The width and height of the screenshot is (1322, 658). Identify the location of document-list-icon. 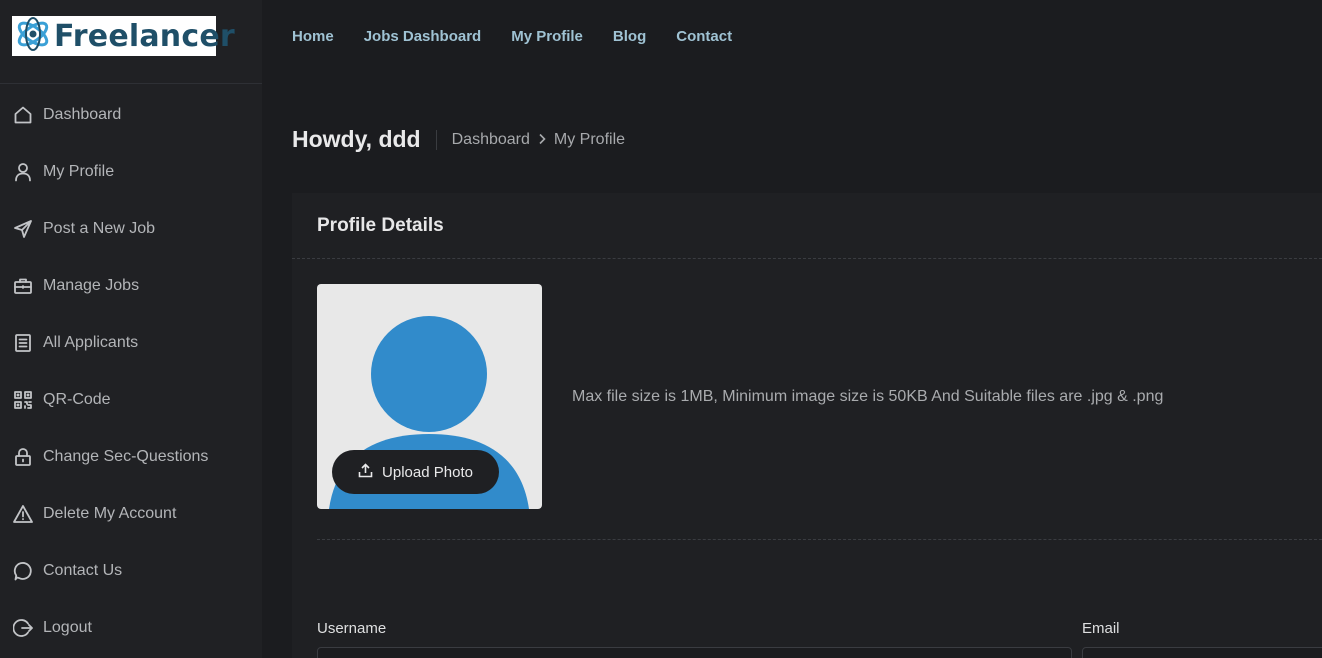
(23, 343).